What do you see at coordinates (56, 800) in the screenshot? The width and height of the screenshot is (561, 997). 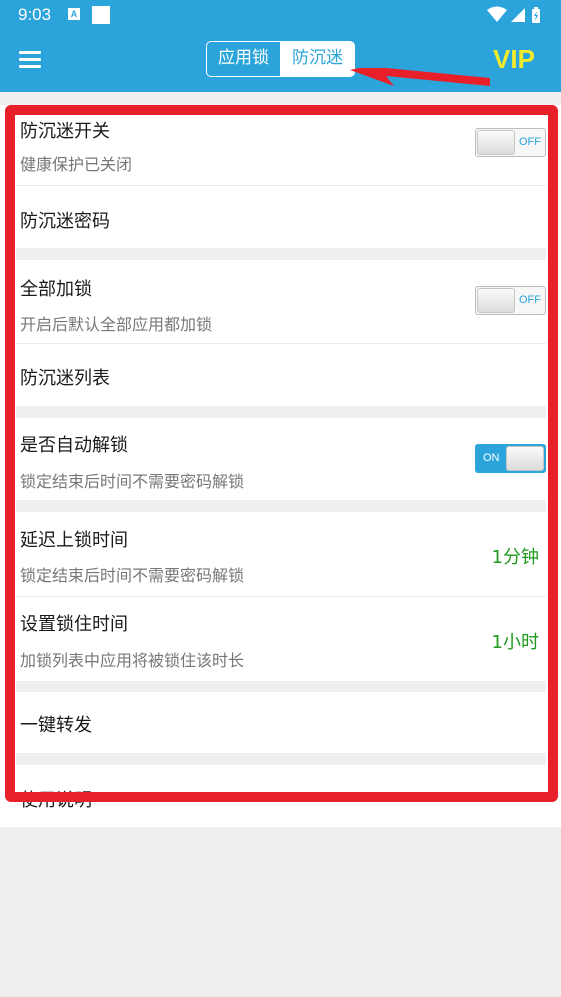 I see `usage-instructions-title: 使用说明` at bounding box center [56, 800].